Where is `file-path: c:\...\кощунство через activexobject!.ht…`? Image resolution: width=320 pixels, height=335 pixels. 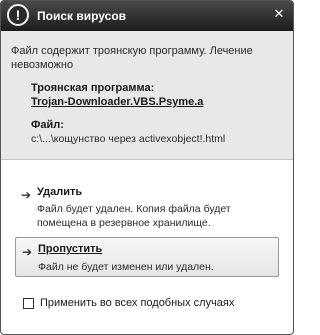
file-path: c:\...\кощунство через activexobject!.ht… is located at coordinates (128, 139).